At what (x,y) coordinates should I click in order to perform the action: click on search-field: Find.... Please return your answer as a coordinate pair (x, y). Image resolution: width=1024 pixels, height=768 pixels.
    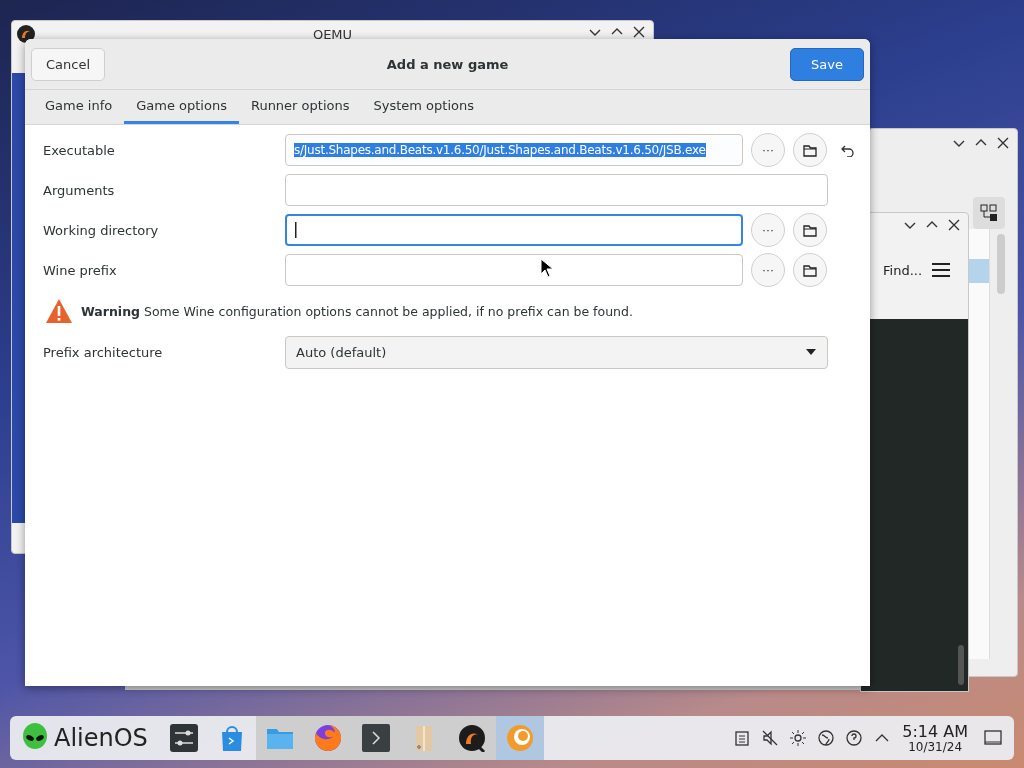
    Looking at the image, I should click on (903, 270).